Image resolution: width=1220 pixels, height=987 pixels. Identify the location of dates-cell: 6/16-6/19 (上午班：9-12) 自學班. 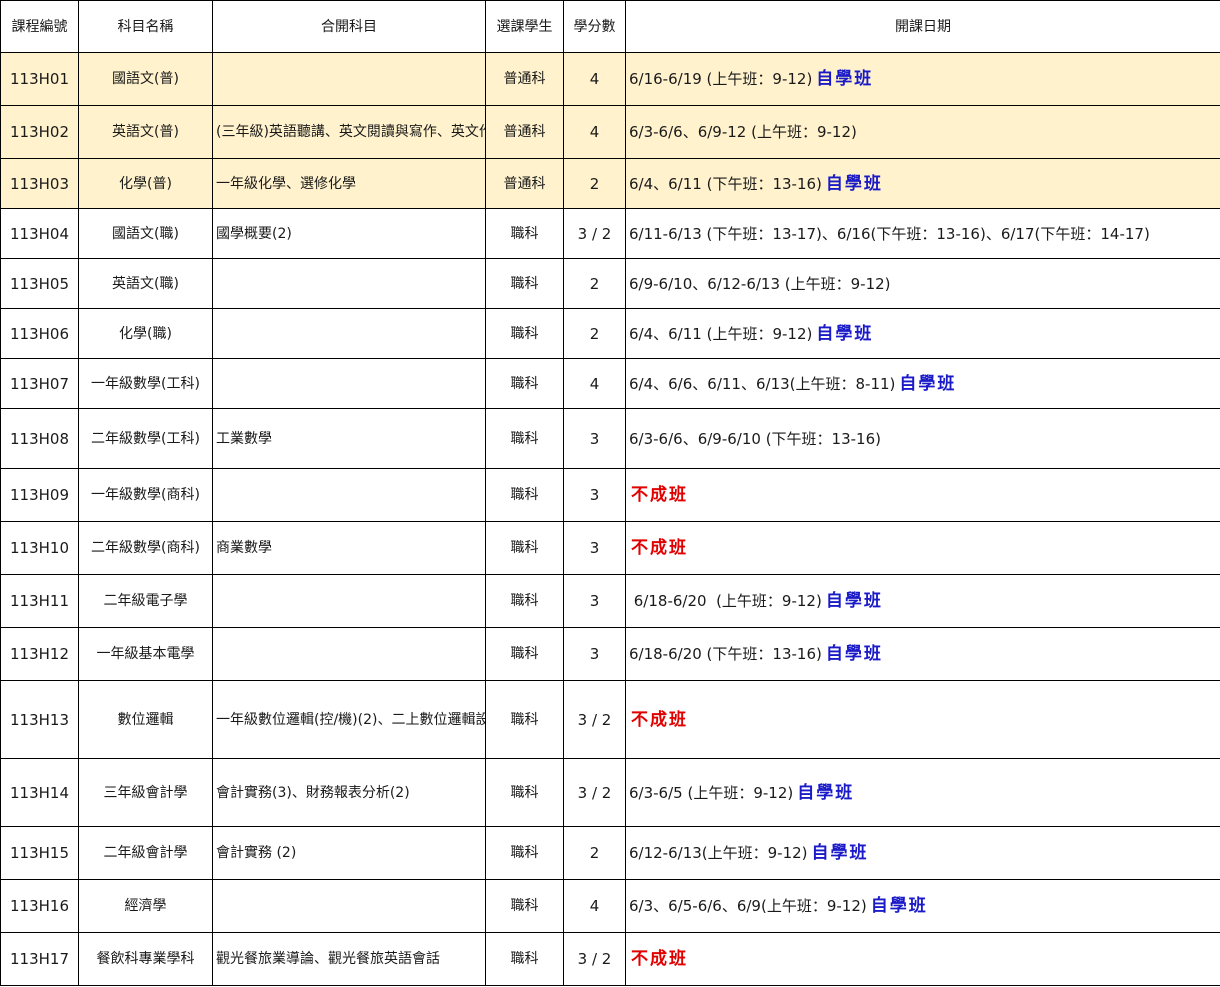
(922, 79).